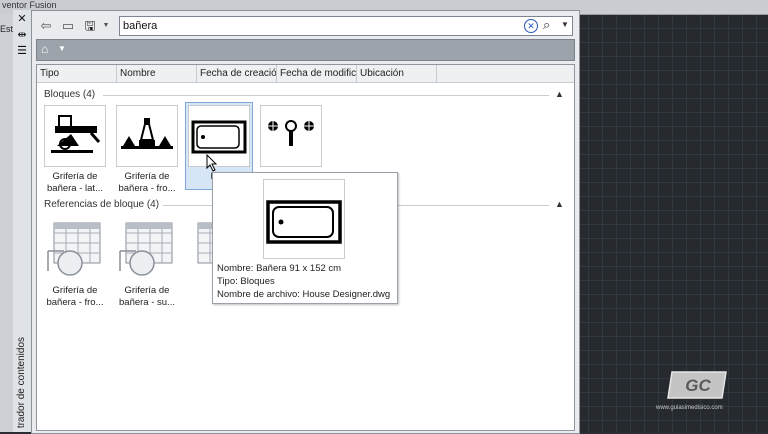 This screenshot has height=434, width=768. I want to click on save-dropdown-icon: ▼, so click(106, 26).